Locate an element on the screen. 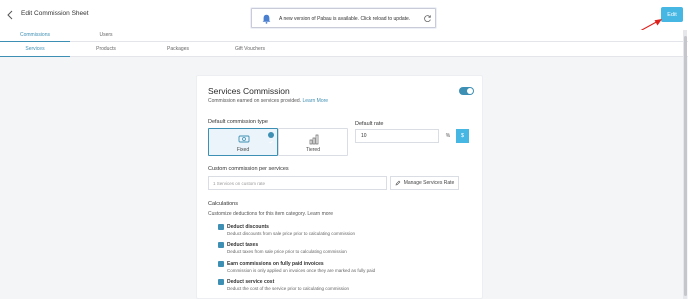 This screenshot has width=688, height=299. manage-services-rate-button: Manage Services Rate is located at coordinates (424, 183).